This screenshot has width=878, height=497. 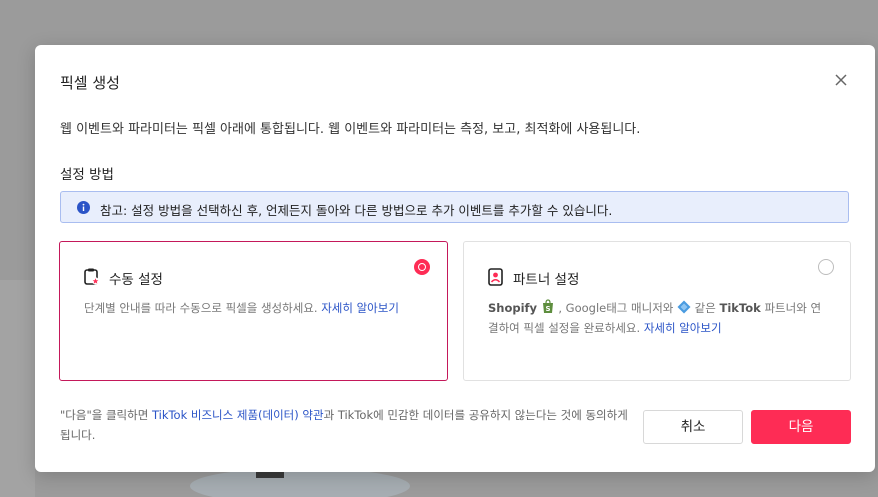 What do you see at coordinates (740, 308) in the screenshot?
I see `tiktok-label: TikTok` at bounding box center [740, 308].